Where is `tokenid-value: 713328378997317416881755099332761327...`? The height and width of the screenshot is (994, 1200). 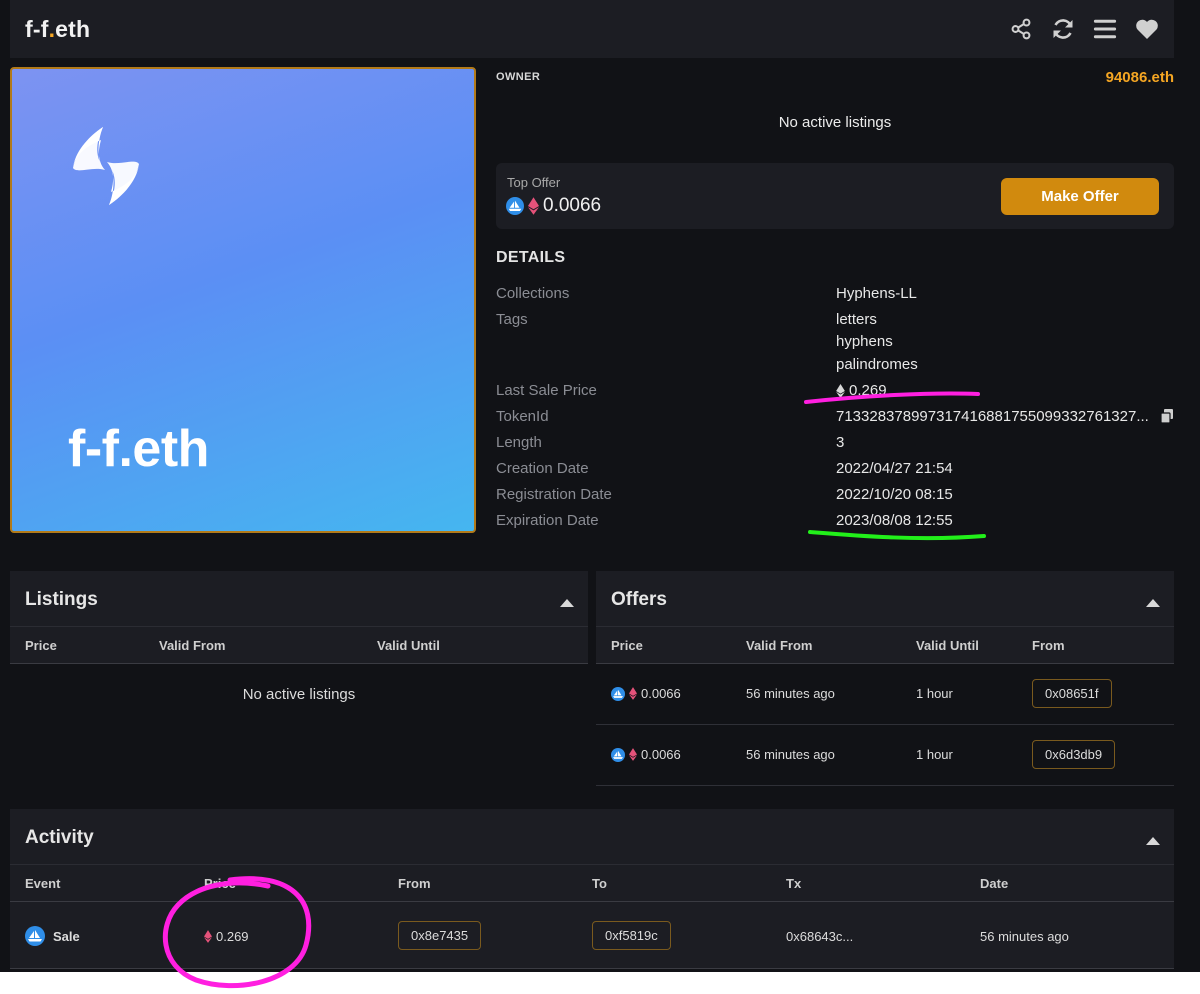 tokenid-value: 713328378997317416881755099332761327... is located at coordinates (992, 416).